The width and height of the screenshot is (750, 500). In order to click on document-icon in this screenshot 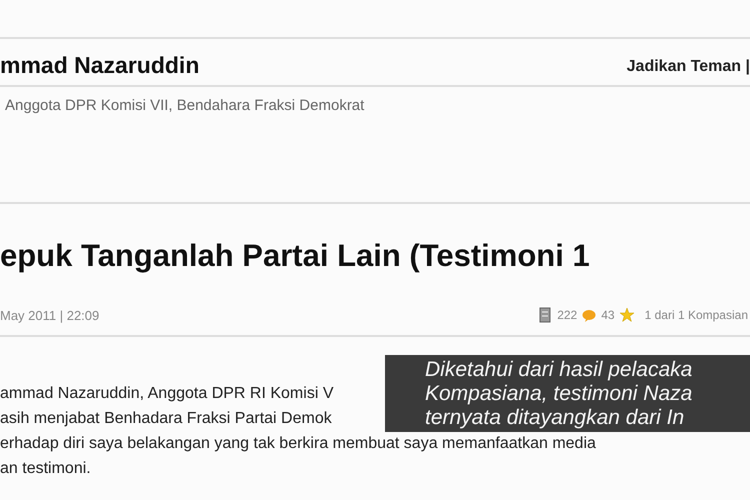, I will do `click(545, 315)`.